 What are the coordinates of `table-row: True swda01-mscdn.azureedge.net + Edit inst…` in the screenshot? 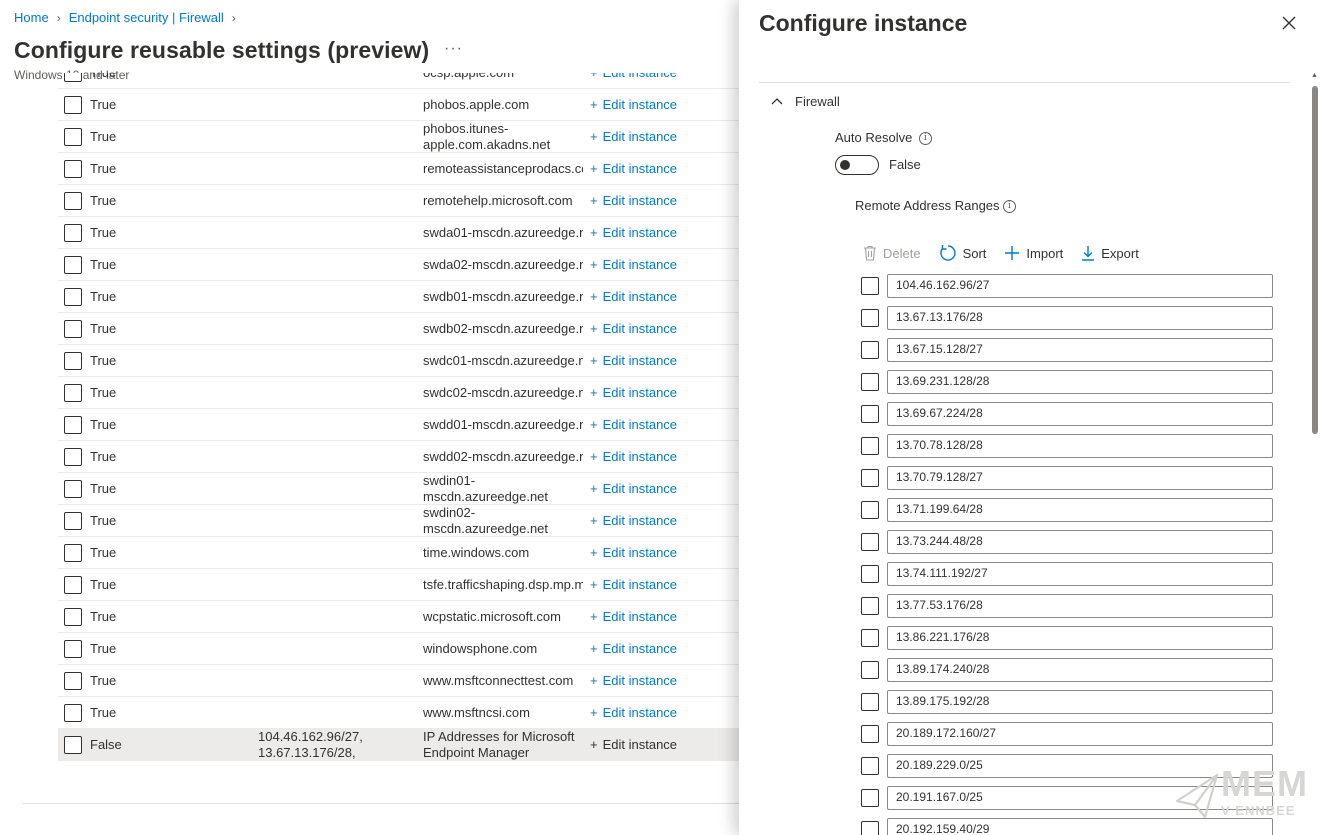 It's located at (399, 233).